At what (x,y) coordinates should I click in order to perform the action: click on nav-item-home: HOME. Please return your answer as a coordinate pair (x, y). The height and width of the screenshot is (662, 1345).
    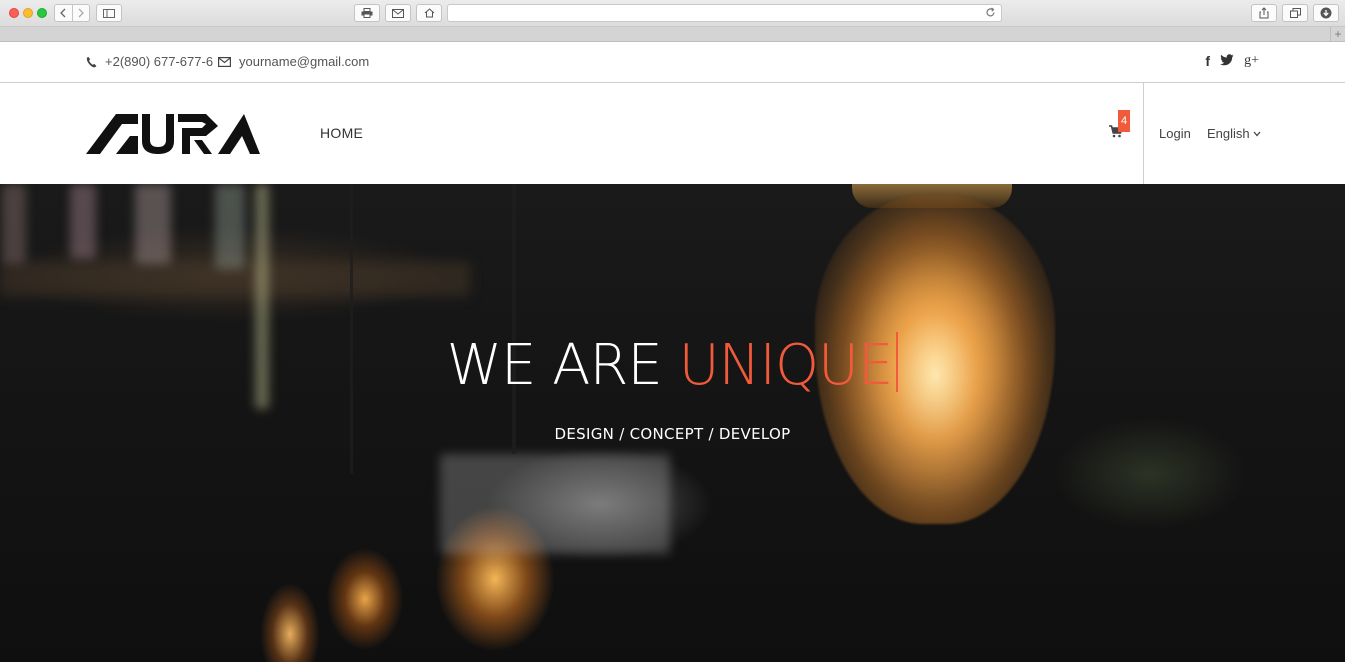
    Looking at the image, I should click on (341, 133).